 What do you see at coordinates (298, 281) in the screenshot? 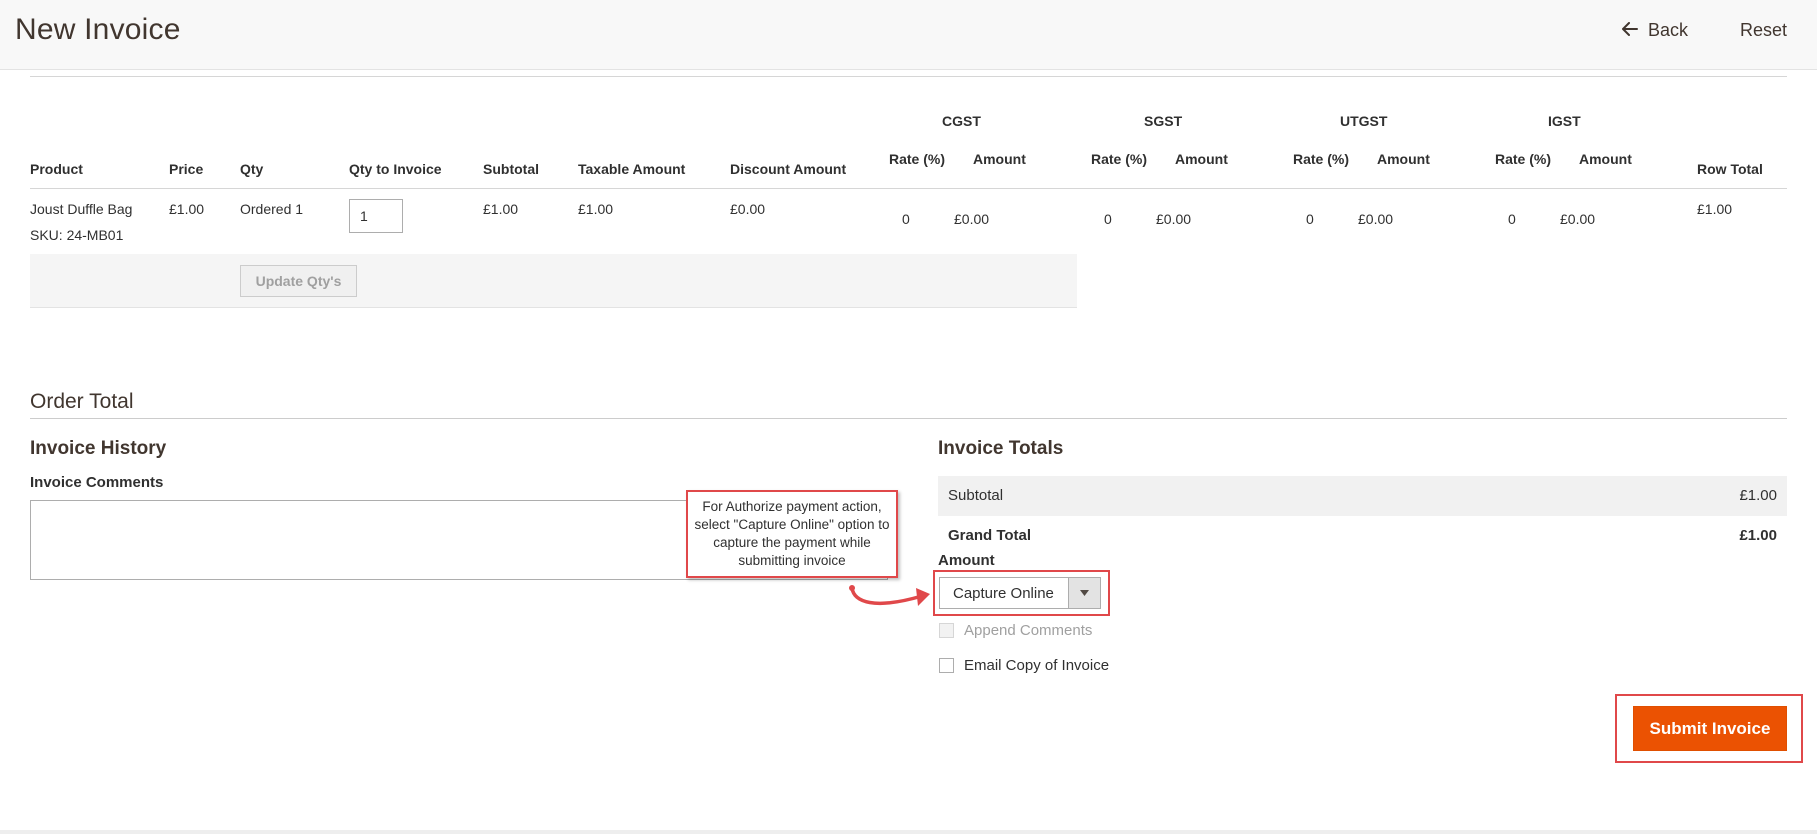
I see `update-qtys-button: Update Qty's` at bounding box center [298, 281].